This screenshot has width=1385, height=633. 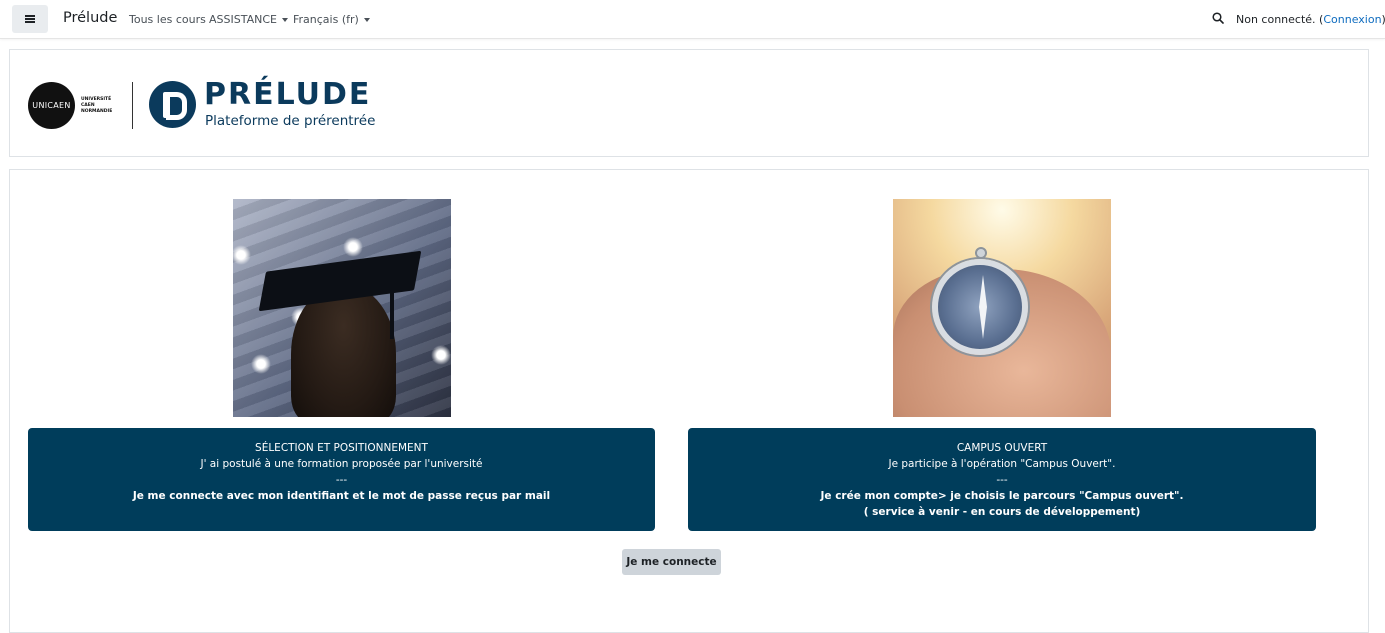 What do you see at coordinates (671, 562) in the screenshot?
I see `connect-button: Je me connecte` at bounding box center [671, 562].